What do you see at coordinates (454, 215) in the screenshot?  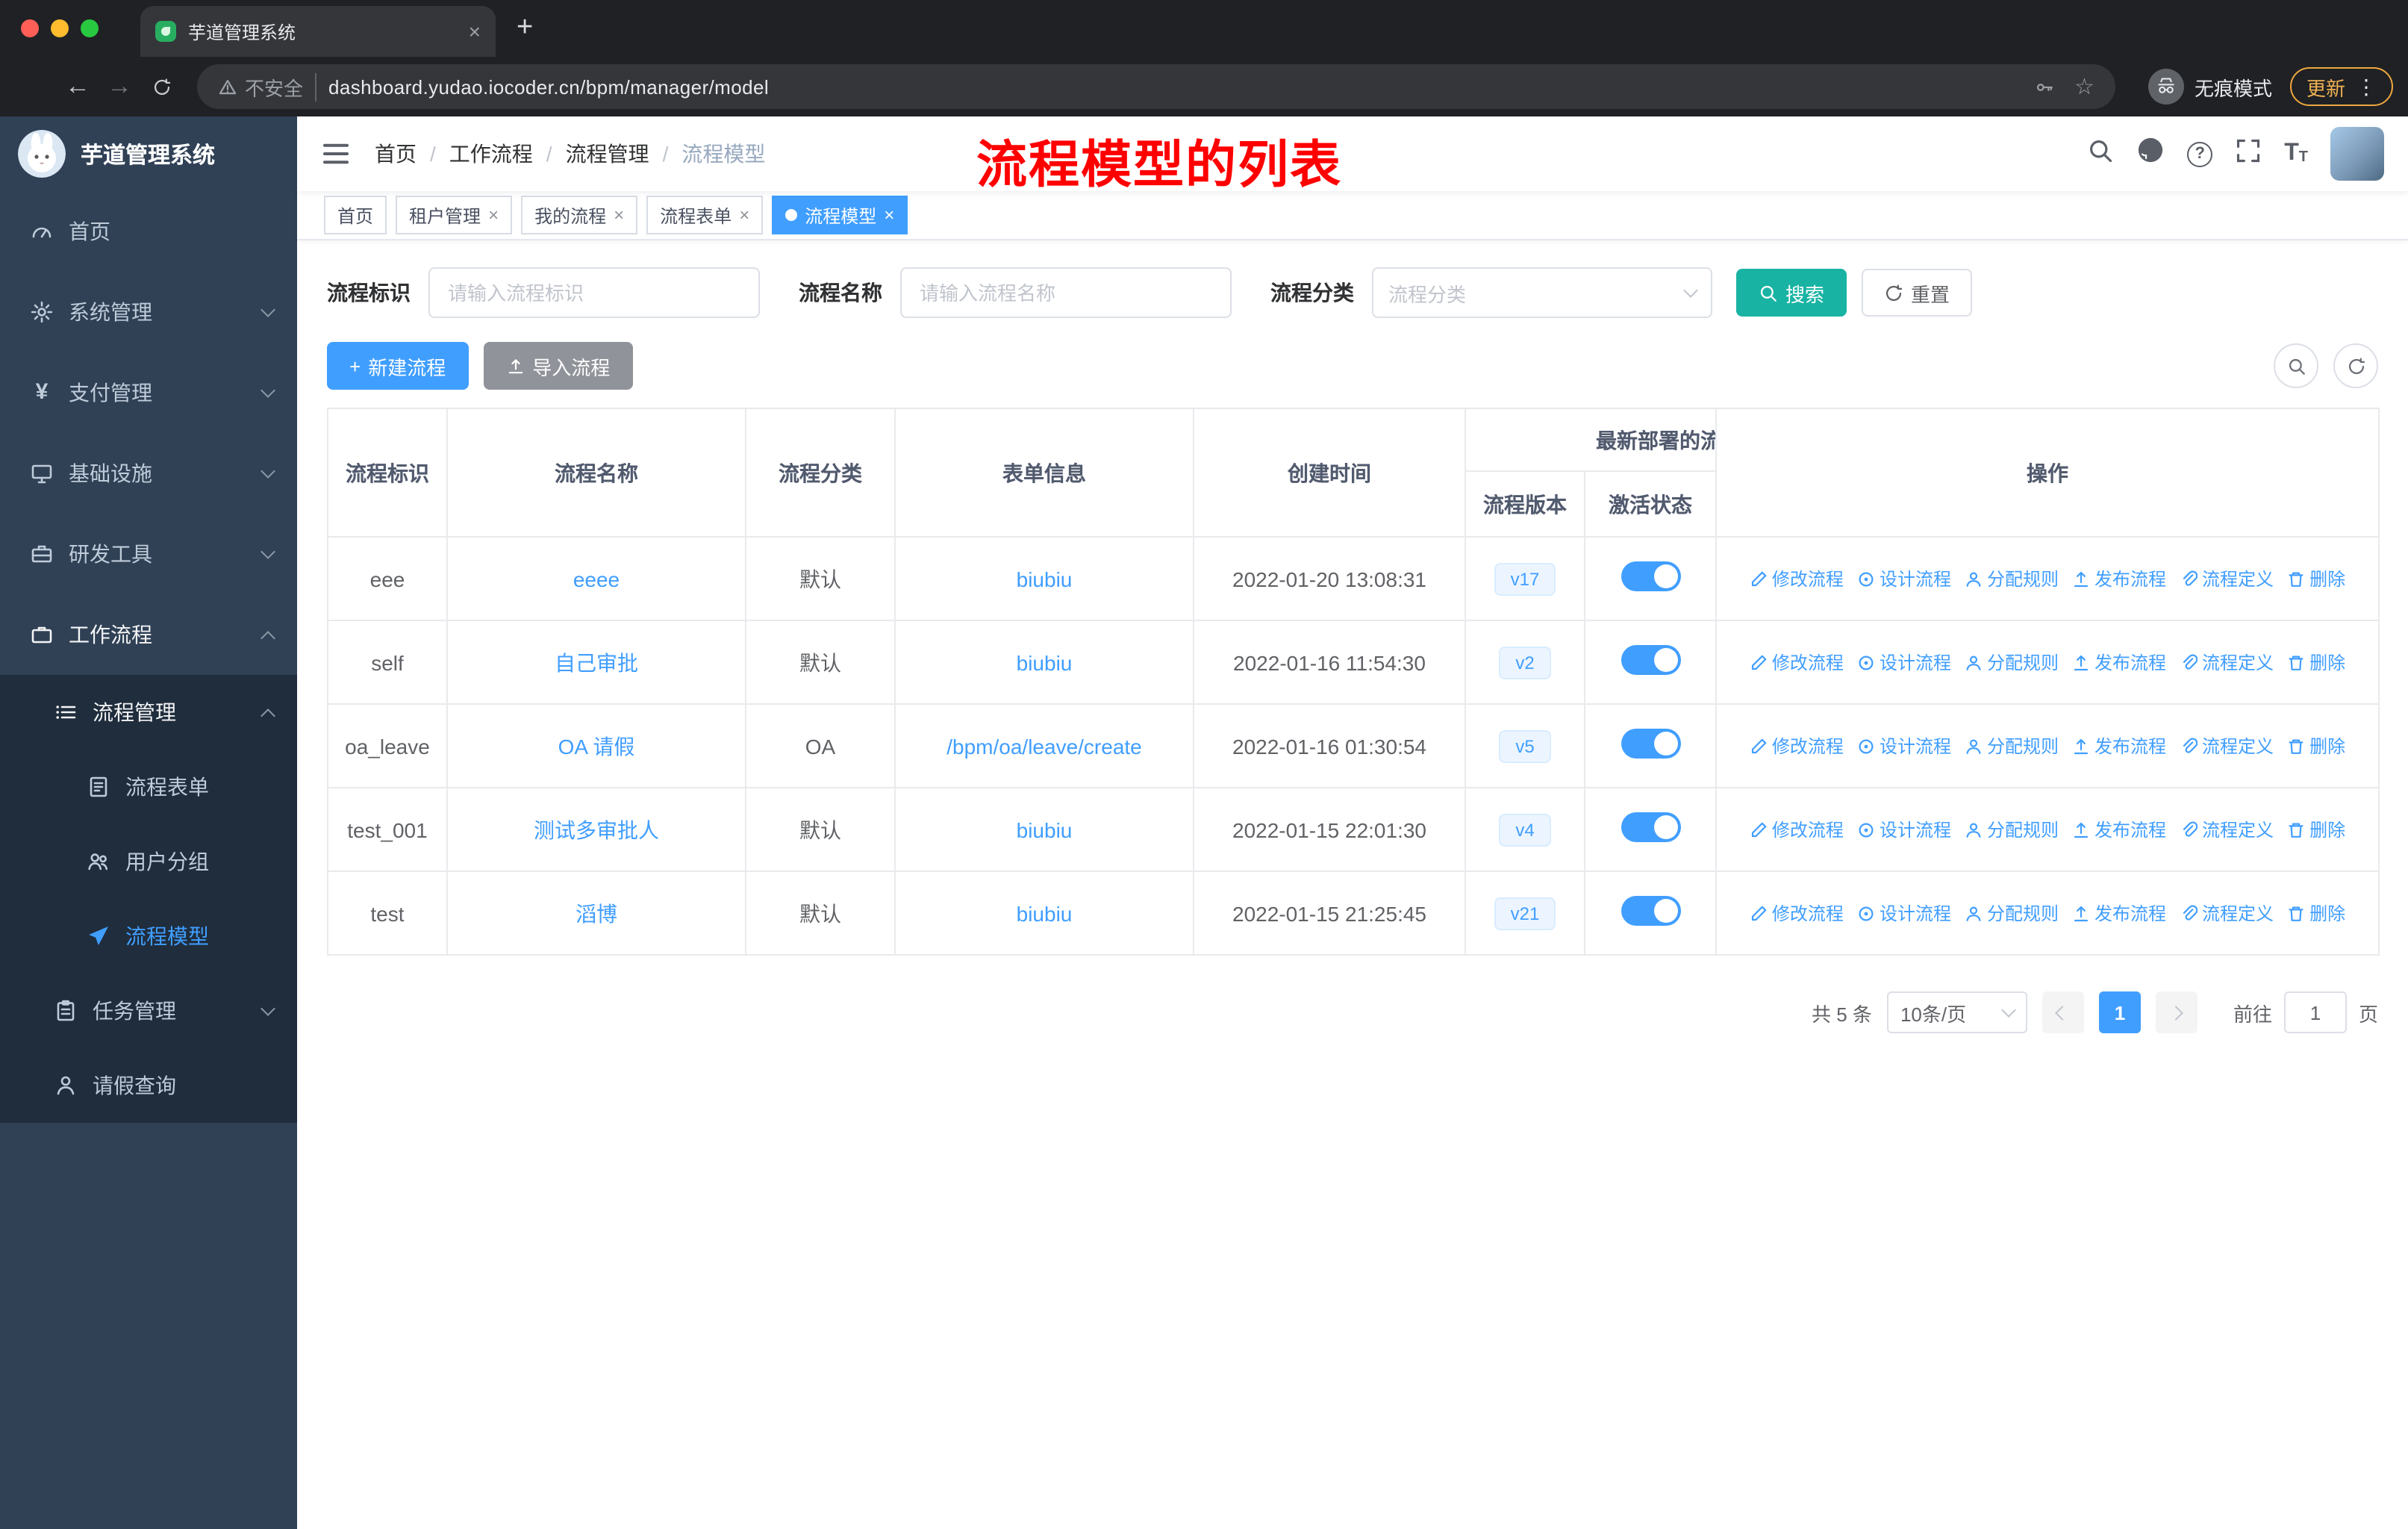 I see `tag-tenant-mgmt: 租户管理 ×` at bounding box center [454, 215].